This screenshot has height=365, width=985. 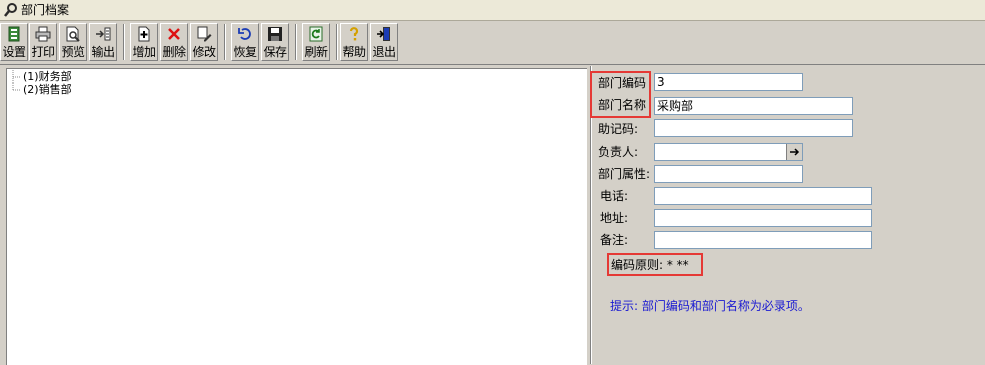 What do you see at coordinates (14, 34) in the screenshot?
I see `settings-icon` at bounding box center [14, 34].